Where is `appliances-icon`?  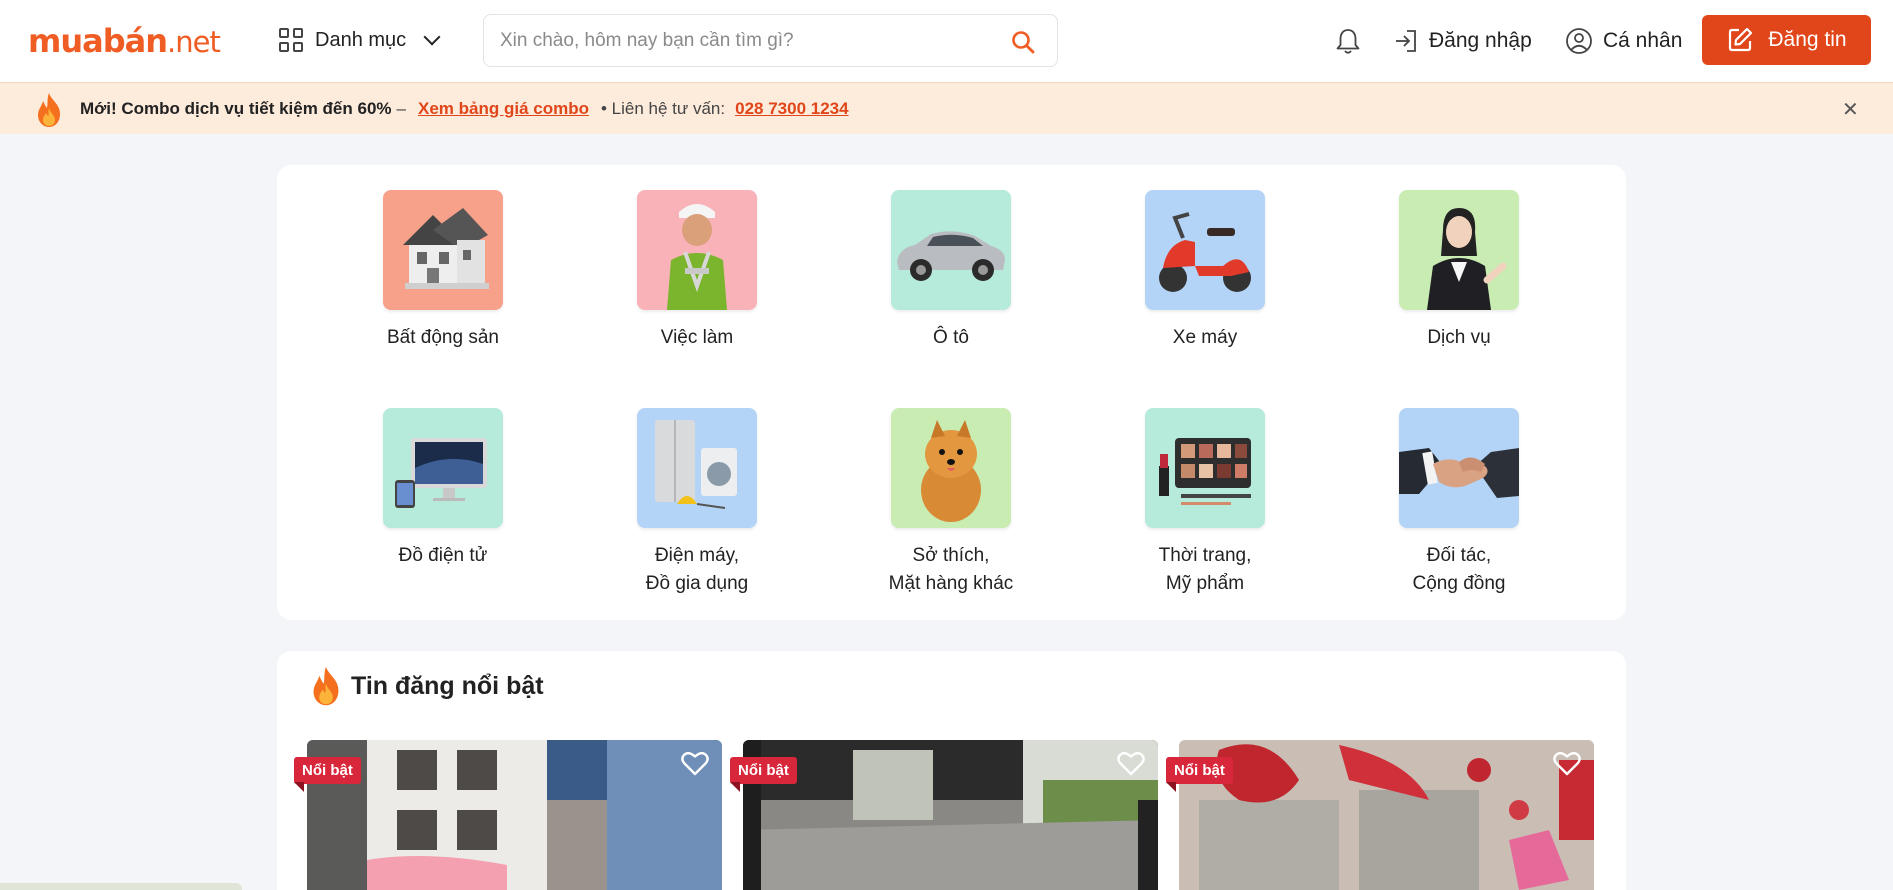
appliances-icon is located at coordinates (697, 468).